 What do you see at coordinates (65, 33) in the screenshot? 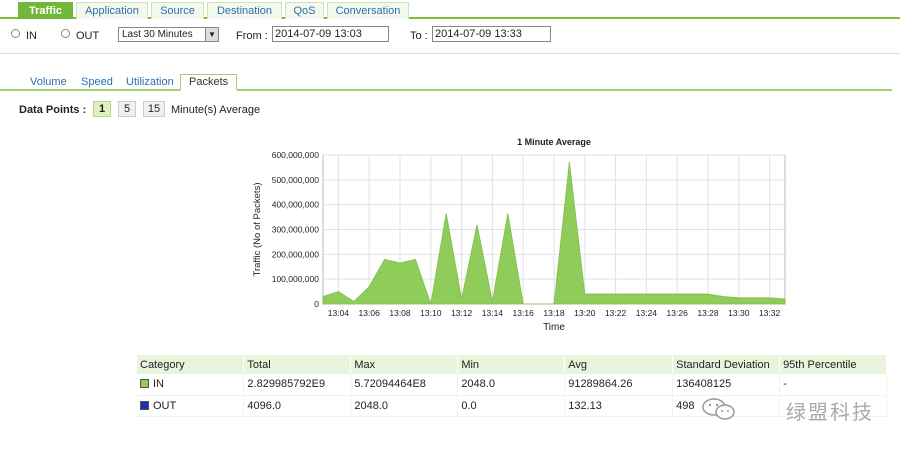
I see `out-radio` at bounding box center [65, 33].